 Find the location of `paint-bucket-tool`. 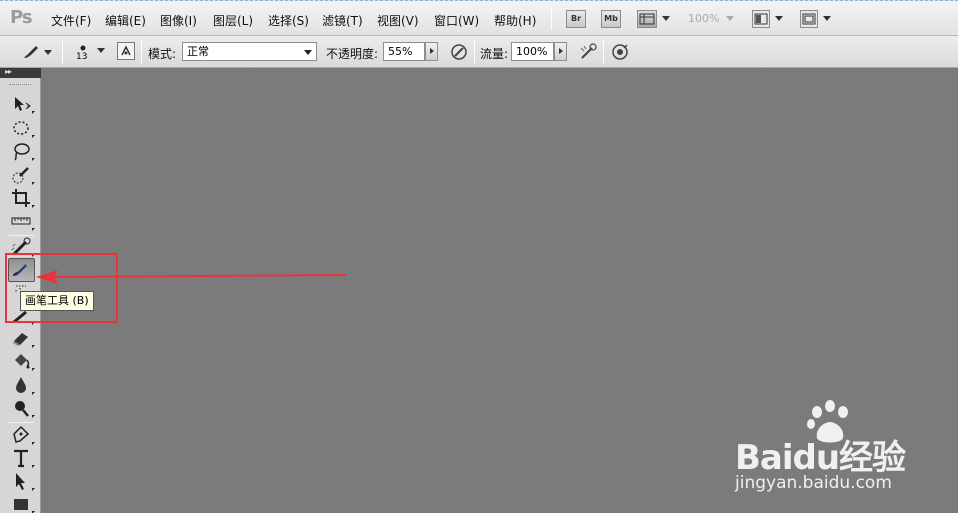

paint-bucket-tool is located at coordinates (21, 361).